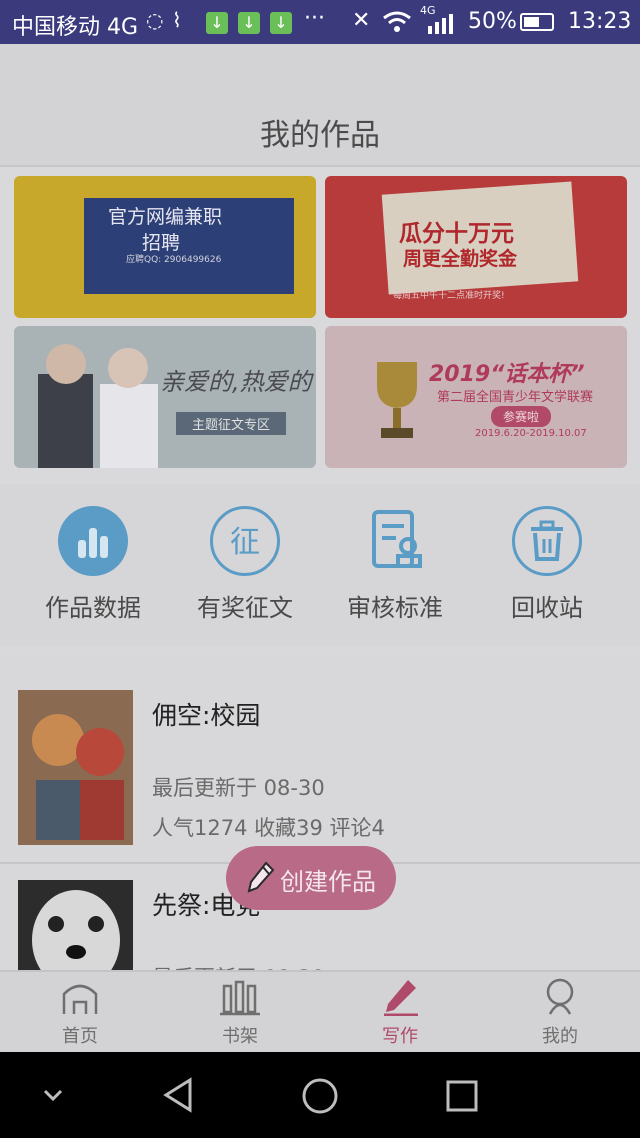  I want to click on svg-text: 征, so click(245, 542).